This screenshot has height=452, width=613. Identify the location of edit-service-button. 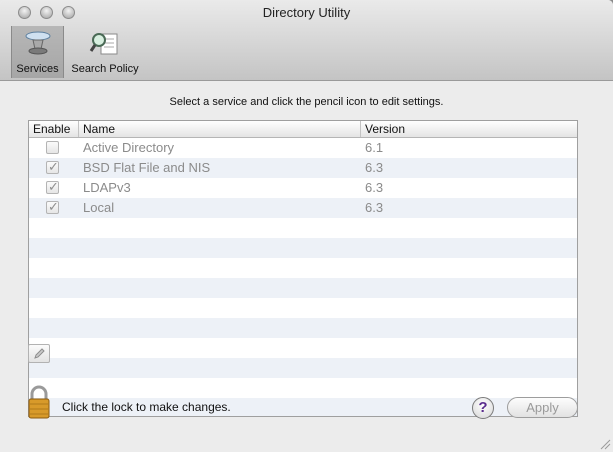
(39, 353).